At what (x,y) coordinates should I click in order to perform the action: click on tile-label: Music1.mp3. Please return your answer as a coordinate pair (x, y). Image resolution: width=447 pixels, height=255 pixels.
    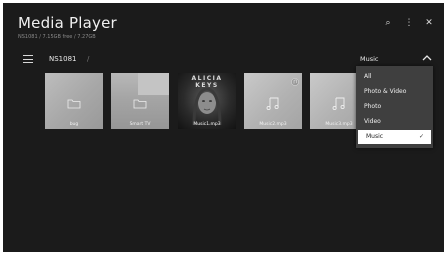
    Looking at the image, I should click on (207, 124).